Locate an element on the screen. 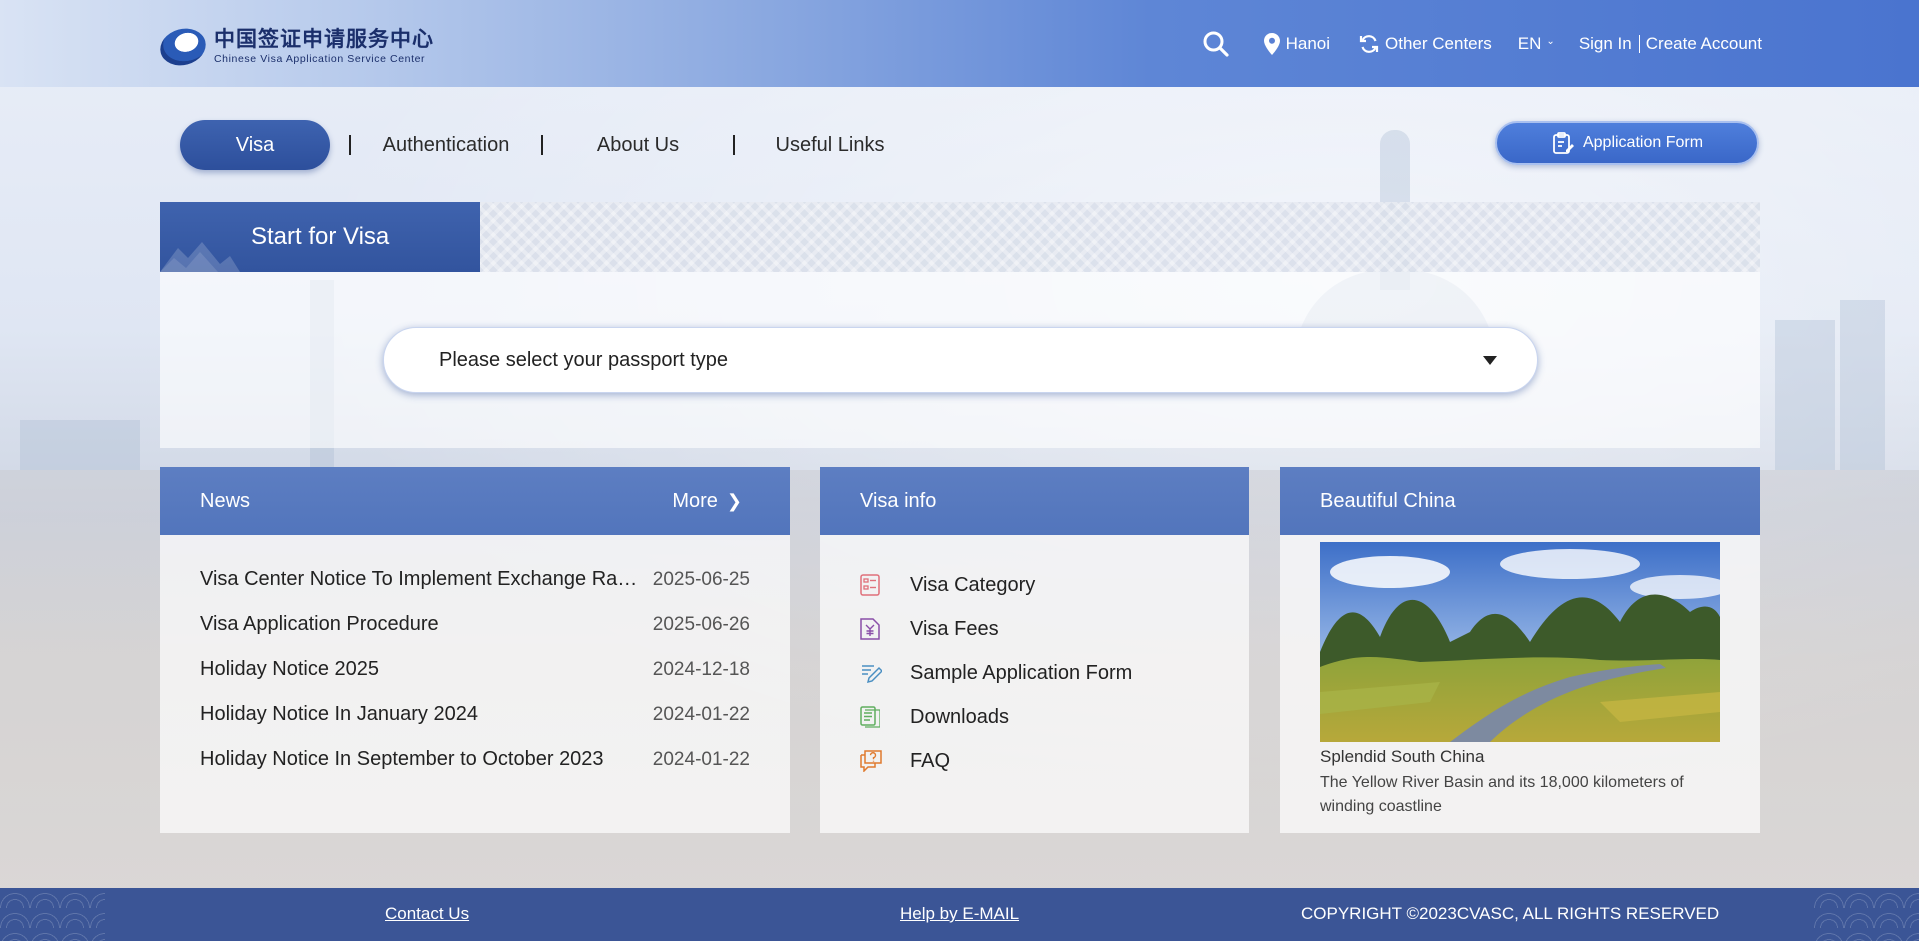 This screenshot has height=941, width=1919. help-email-link: Help by E-MAIL is located at coordinates (959, 914).